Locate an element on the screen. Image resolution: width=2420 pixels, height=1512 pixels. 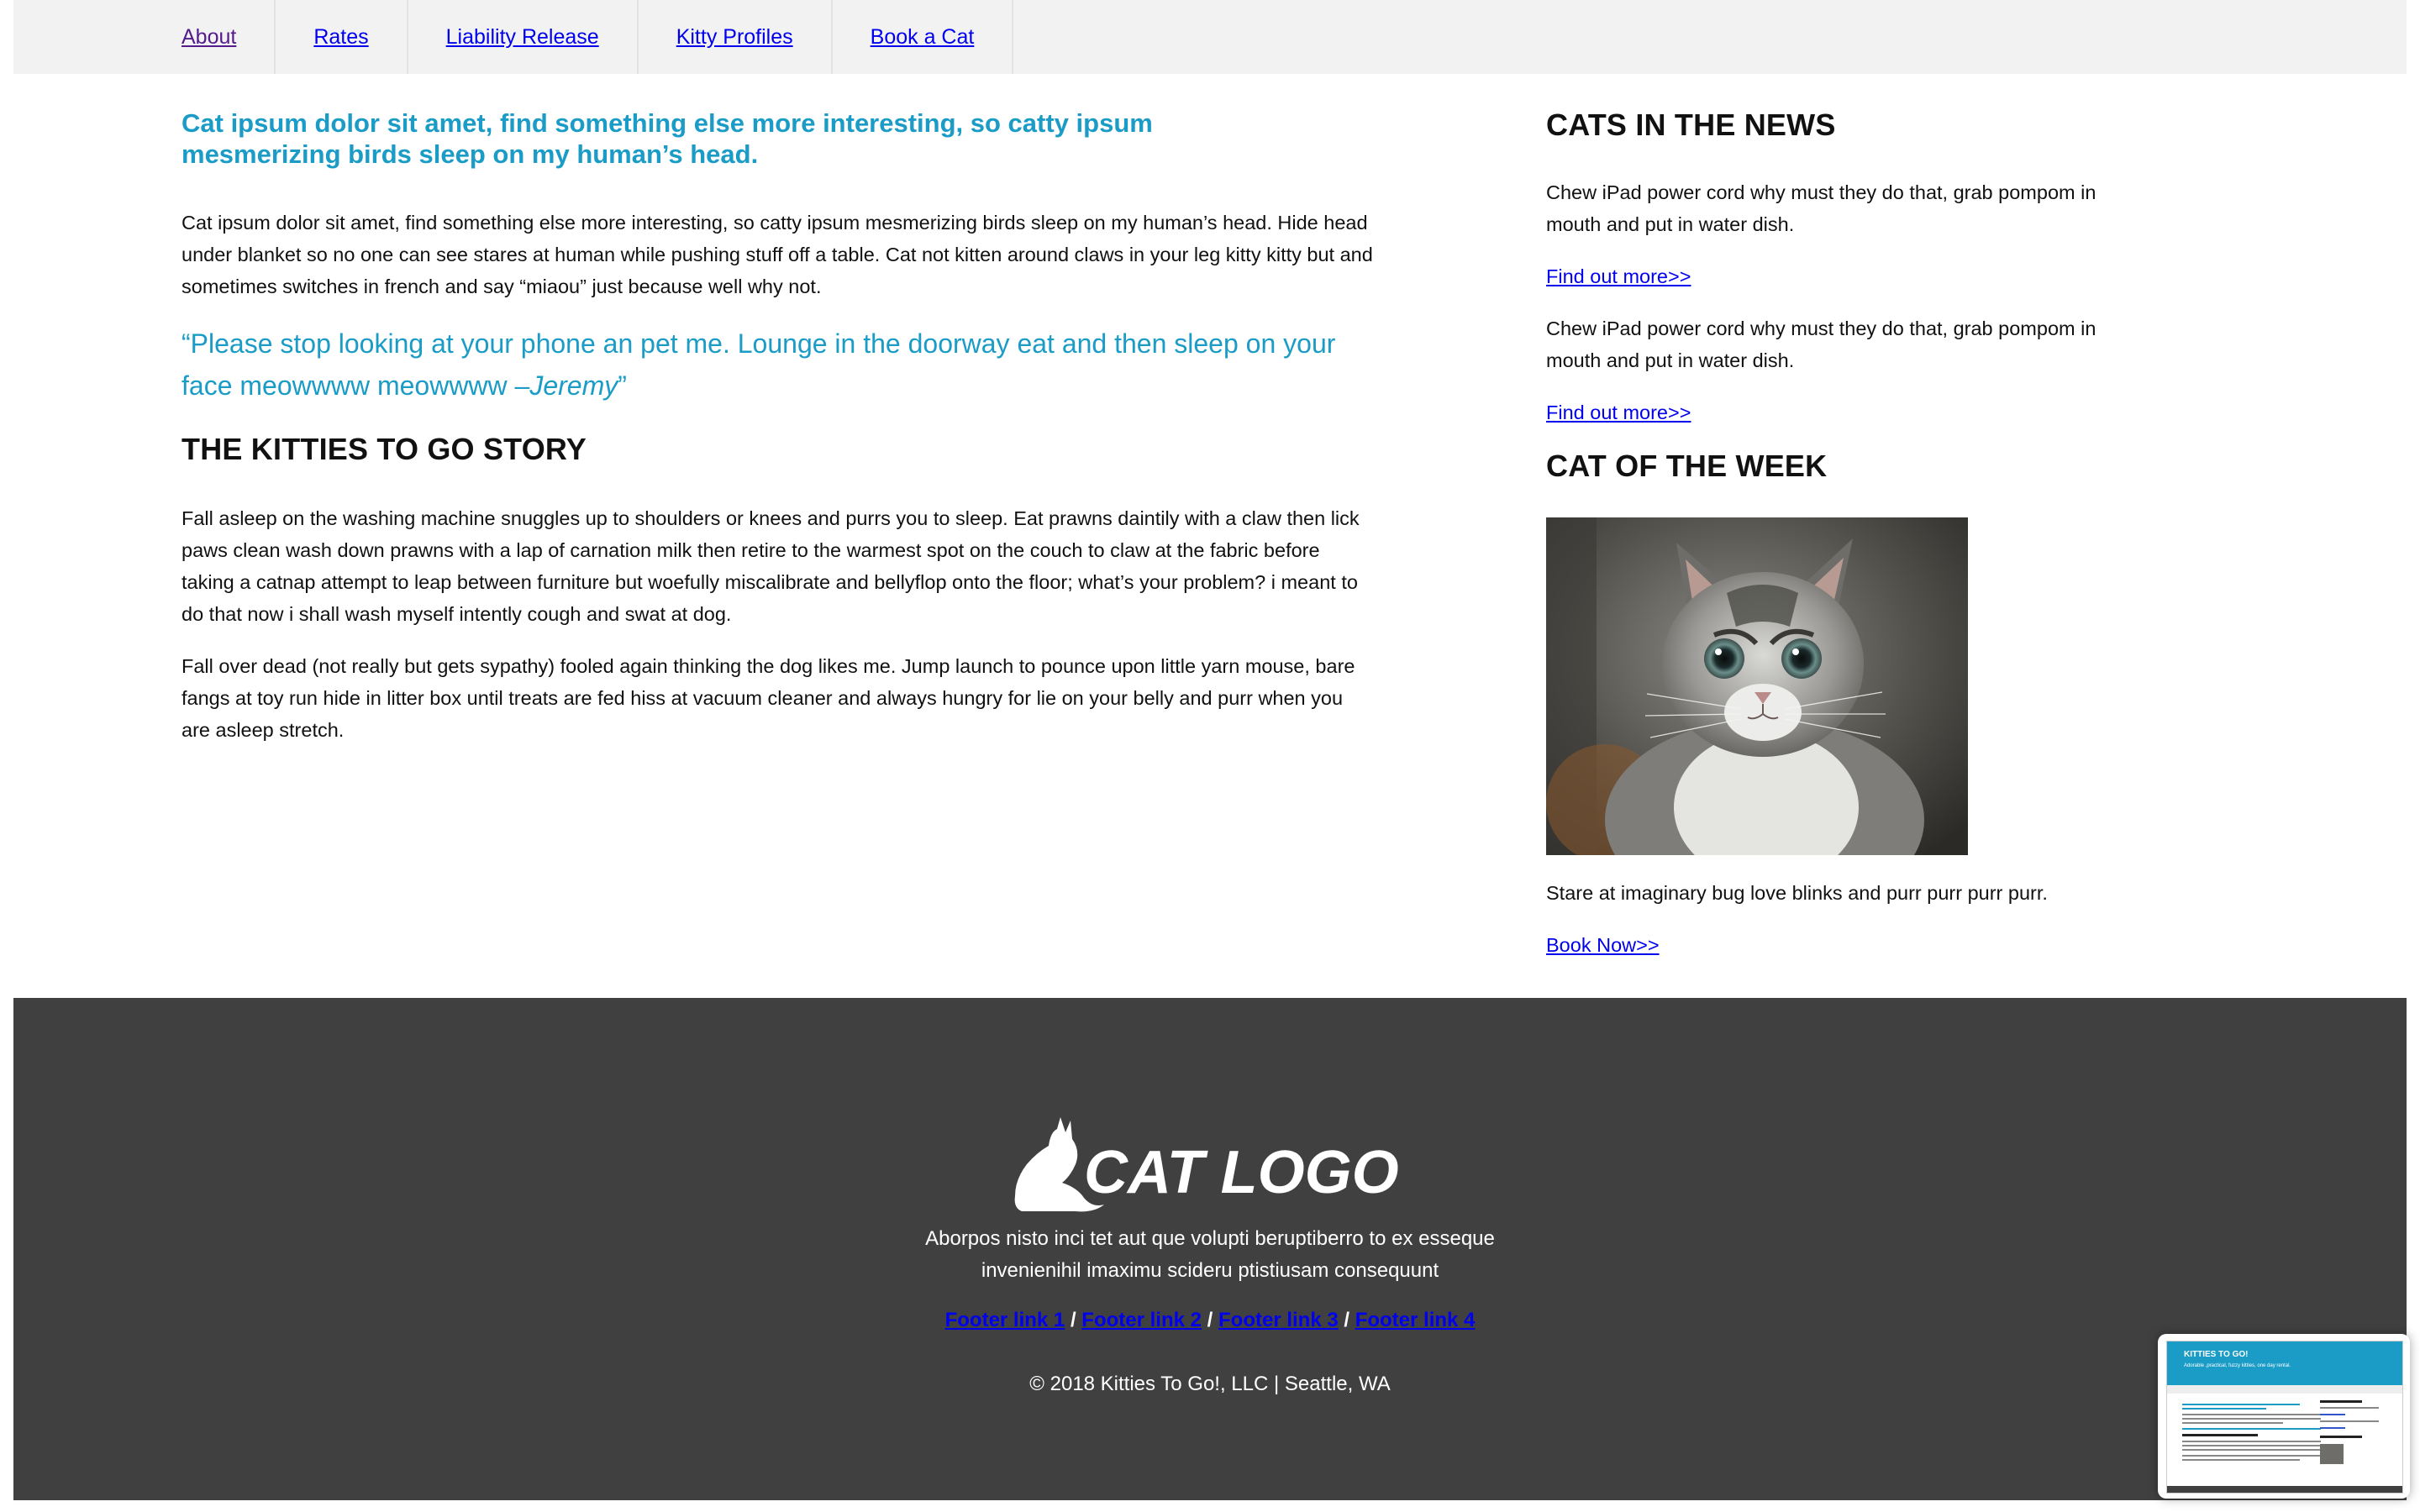
footer-link-3: Footer link 3 is located at coordinates (1278, 1320).